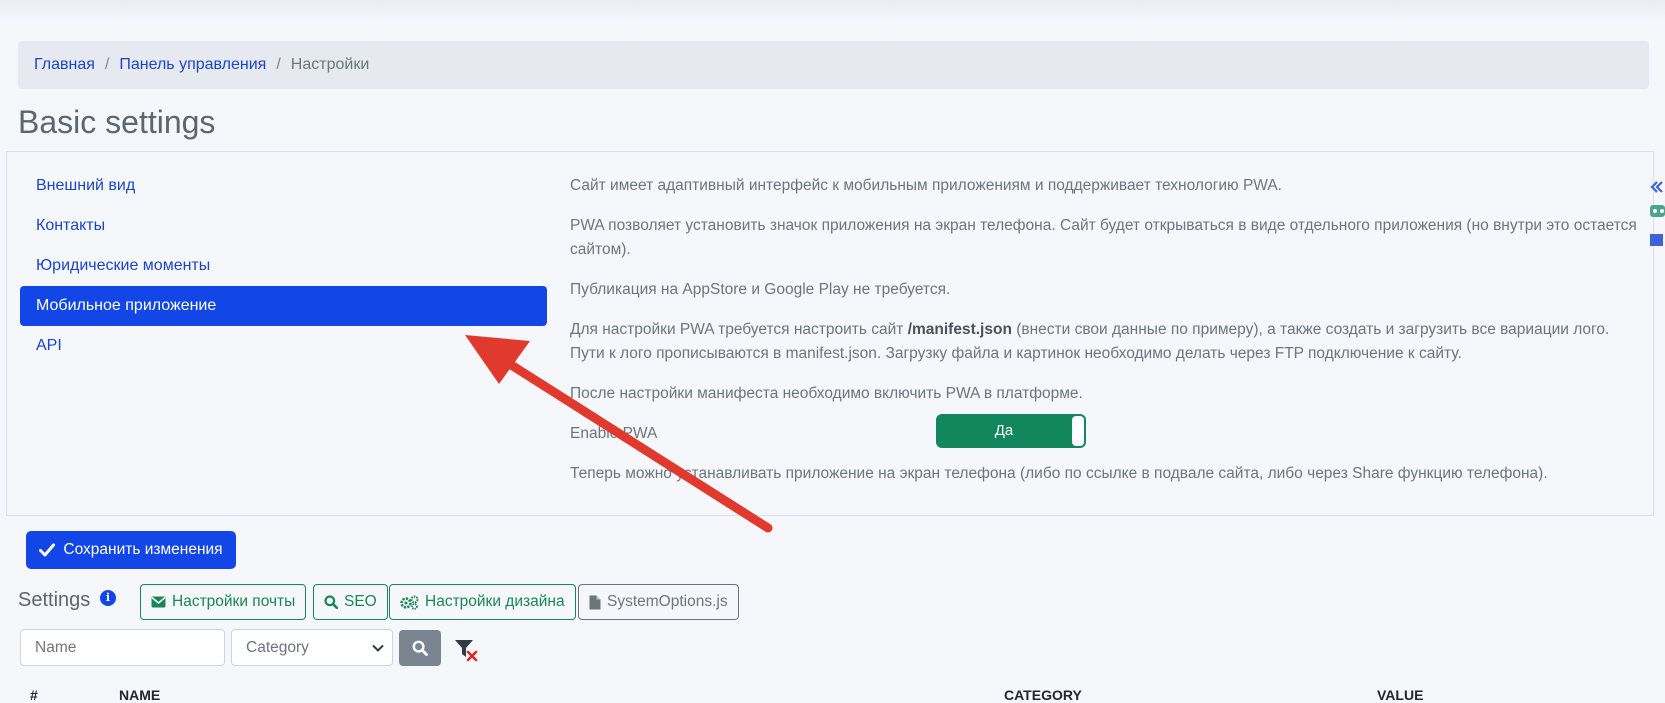 This screenshot has height=703, width=1665. I want to click on mail-settings-label: Настройки почты, so click(234, 601).